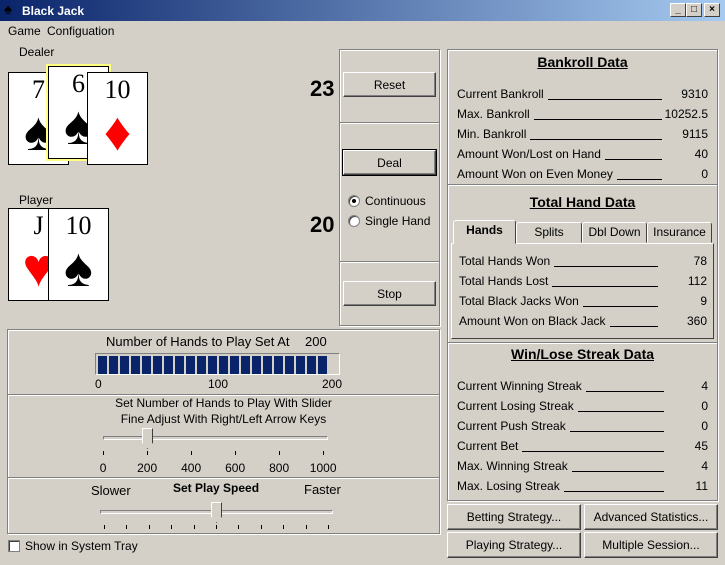 The height and width of the screenshot is (565, 725). Describe the element at coordinates (712, 10) in the screenshot. I see `close-button: ×` at that location.